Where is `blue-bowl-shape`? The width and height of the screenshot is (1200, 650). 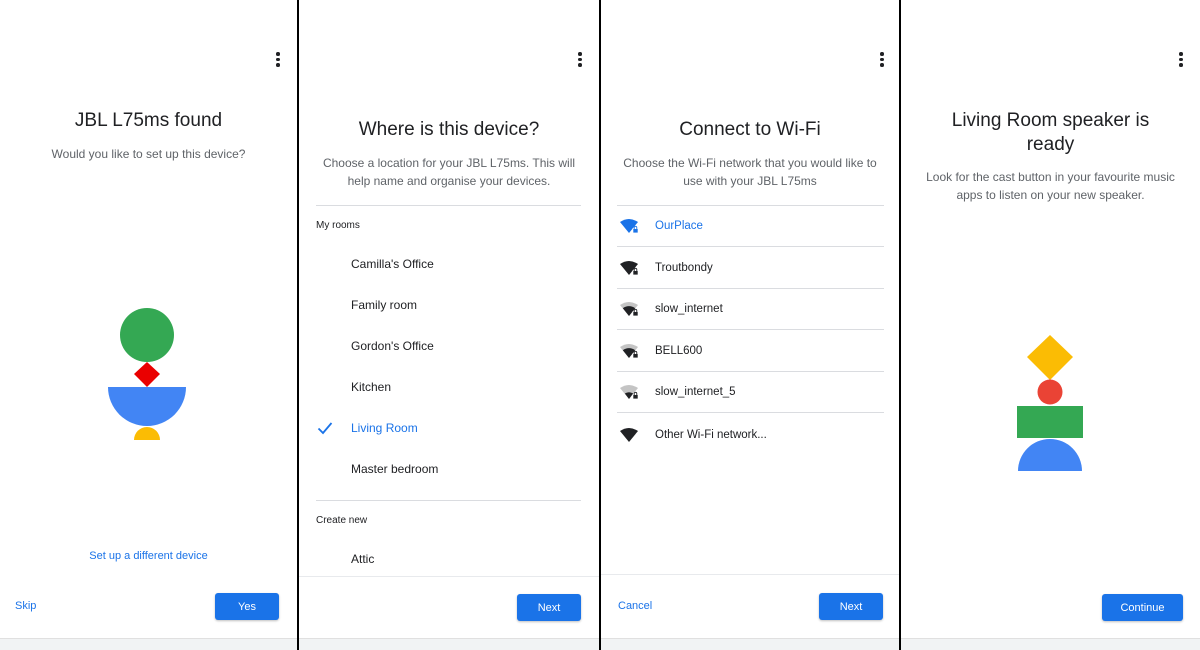 blue-bowl-shape is located at coordinates (147, 406).